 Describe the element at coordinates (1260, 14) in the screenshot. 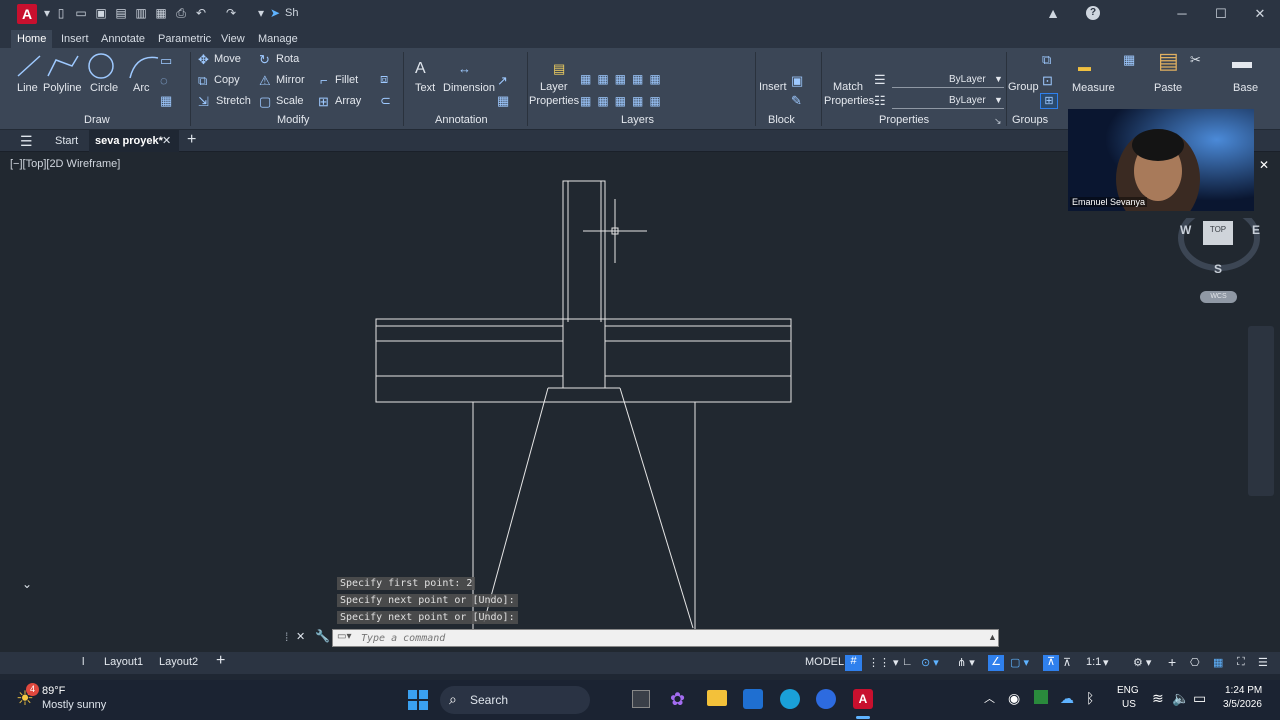

I see `close-icon: ✕` at that location.